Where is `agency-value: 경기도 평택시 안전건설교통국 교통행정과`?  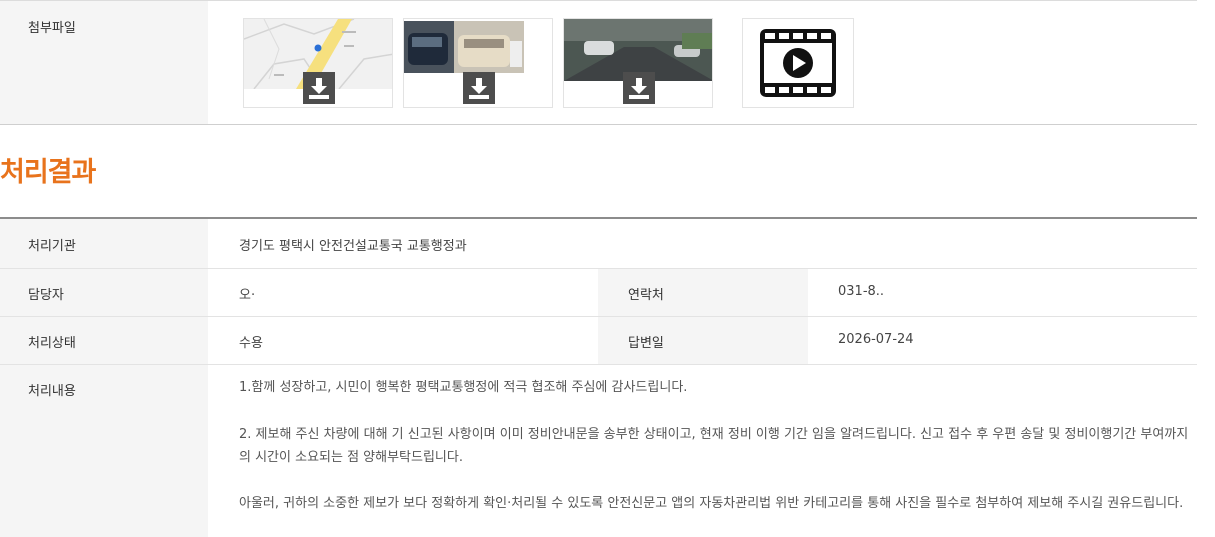
agency-value: 경기도 평택시 안전건설교통국 교통행정과 is located at coordinates (353, 246).